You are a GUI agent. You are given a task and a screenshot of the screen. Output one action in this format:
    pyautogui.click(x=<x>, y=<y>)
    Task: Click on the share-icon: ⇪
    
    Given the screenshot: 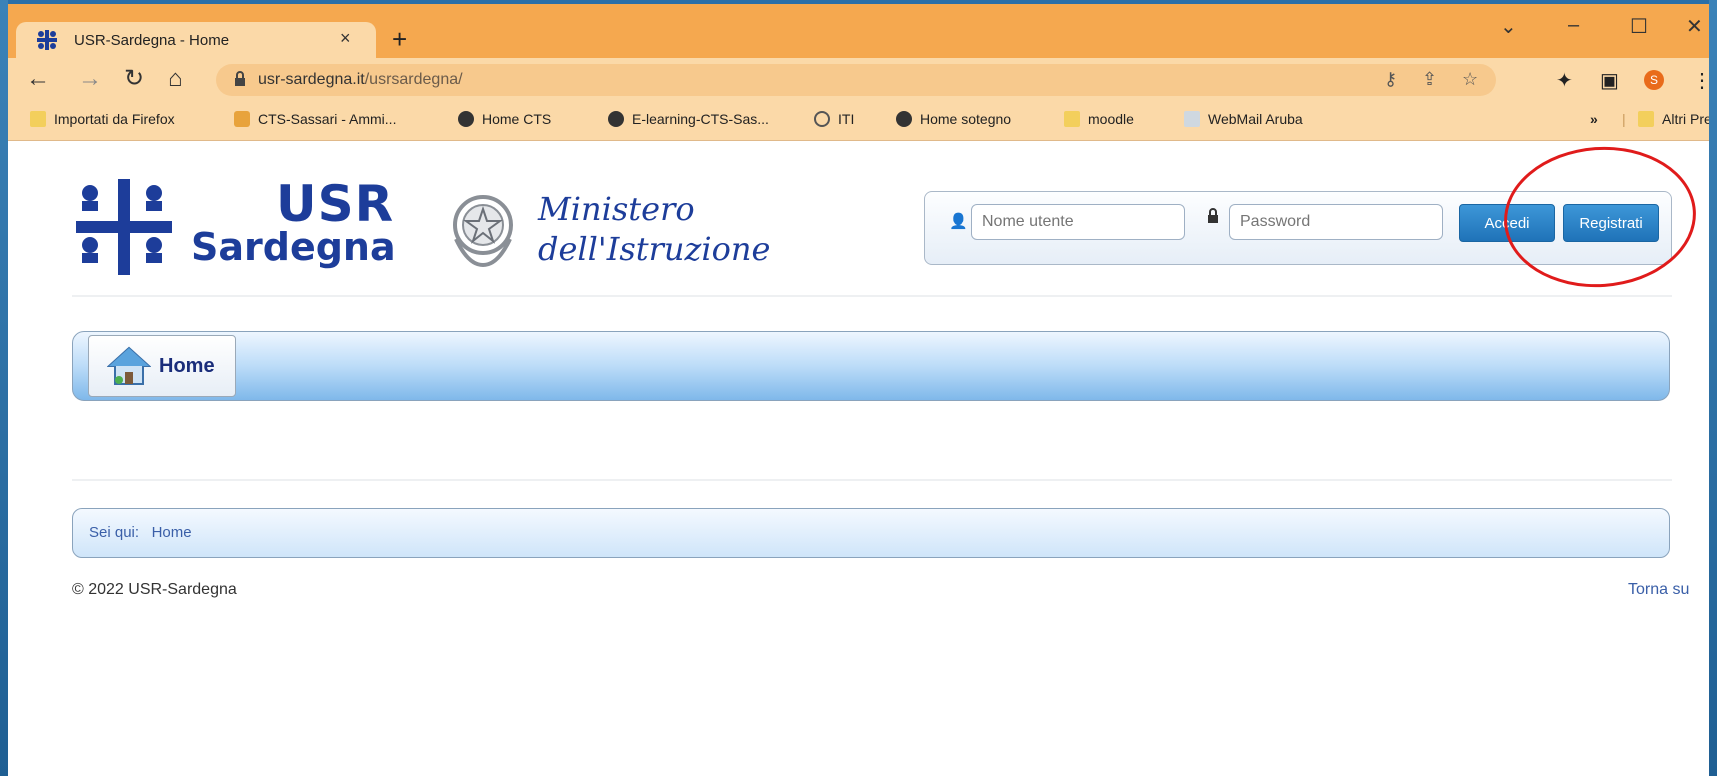 What is the action you would take?
    pyautogui.click(x=1429, y=79)
    